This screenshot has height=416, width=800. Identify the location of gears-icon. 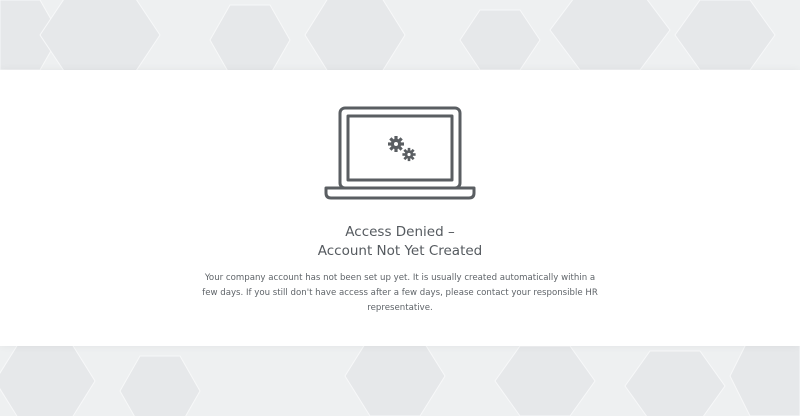
(402, 149).